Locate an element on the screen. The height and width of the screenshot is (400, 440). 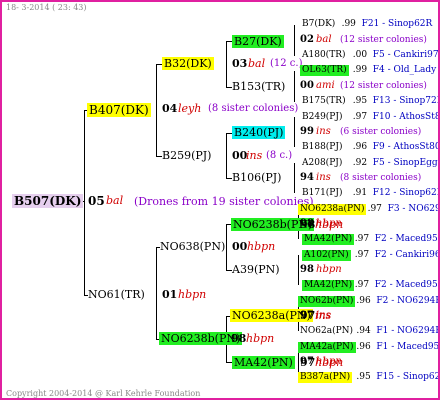
root-gen: 05 is located at coordinates (96, 201).